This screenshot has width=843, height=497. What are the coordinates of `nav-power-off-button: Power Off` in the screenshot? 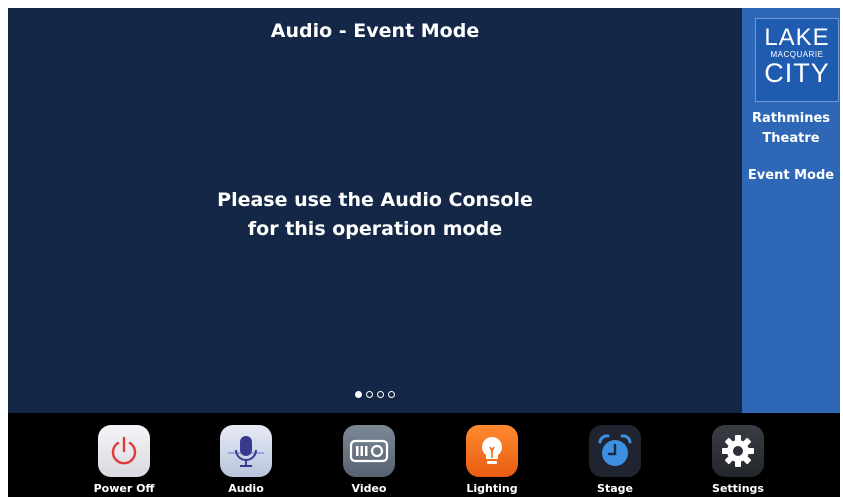 It's located at (124, 460).